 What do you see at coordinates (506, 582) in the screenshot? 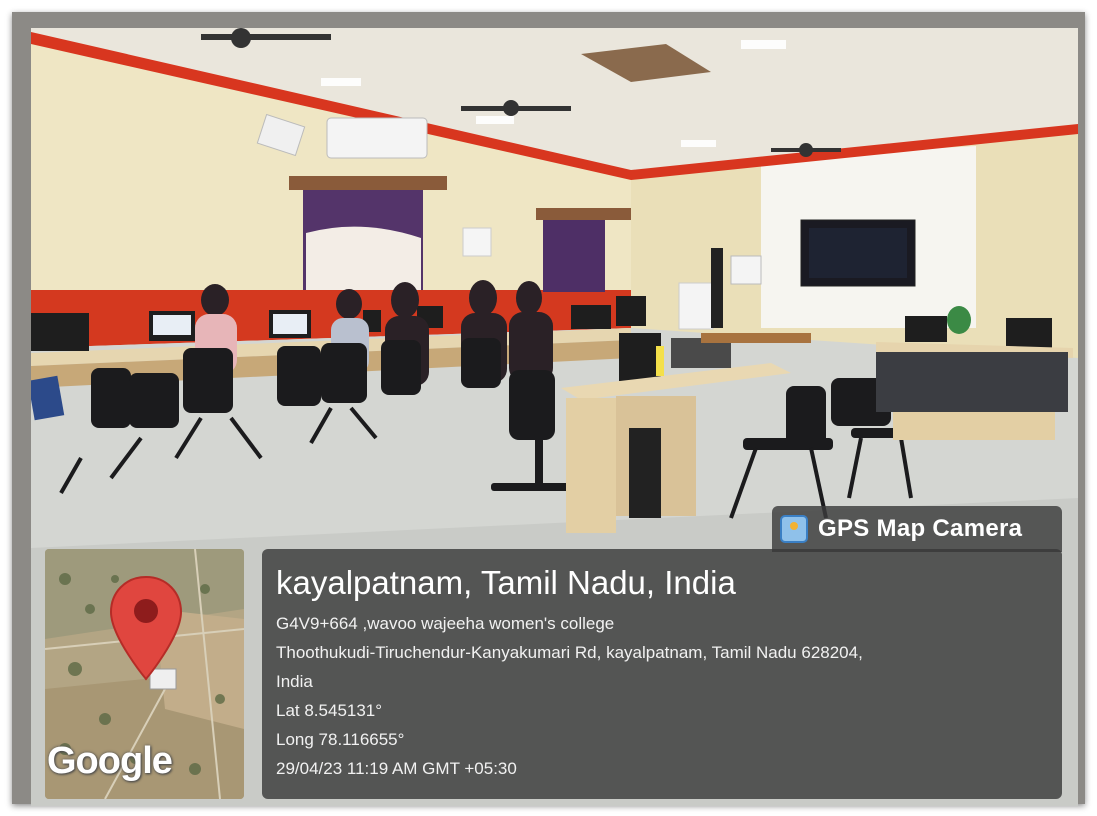
I see `location-title: kayalpatnam, Tamil Nadu, India` at bounding box center [506, 582].